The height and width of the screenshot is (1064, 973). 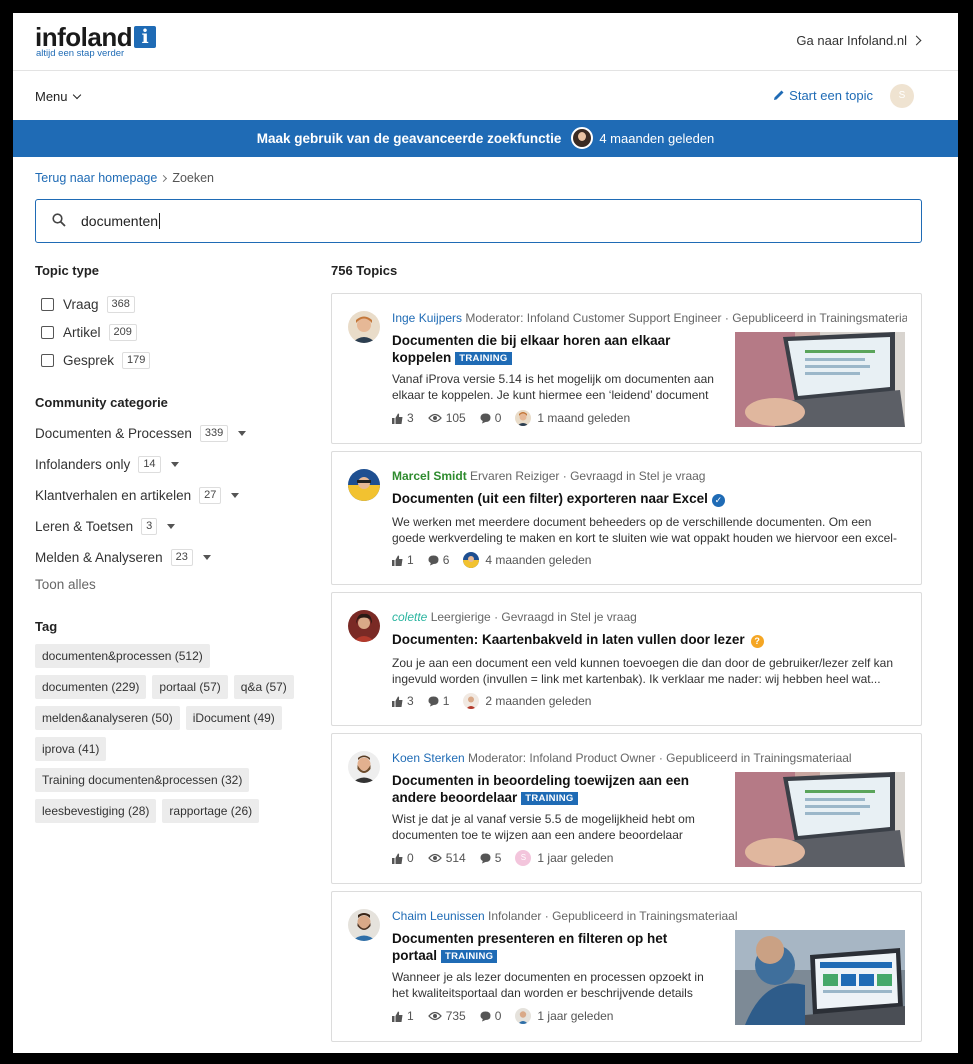 What do you see at coordinates (99, 557) in the screenshot?
I see `category-label: Melden & Analyseren` at bounding box center [99, 557].